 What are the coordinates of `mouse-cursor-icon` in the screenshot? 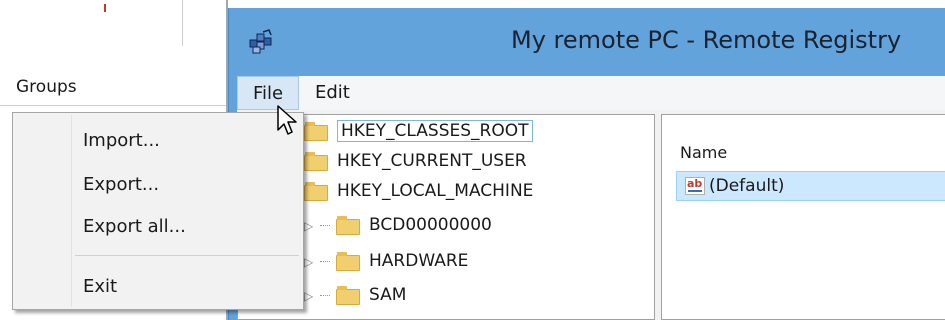 It's located at (287, 120).